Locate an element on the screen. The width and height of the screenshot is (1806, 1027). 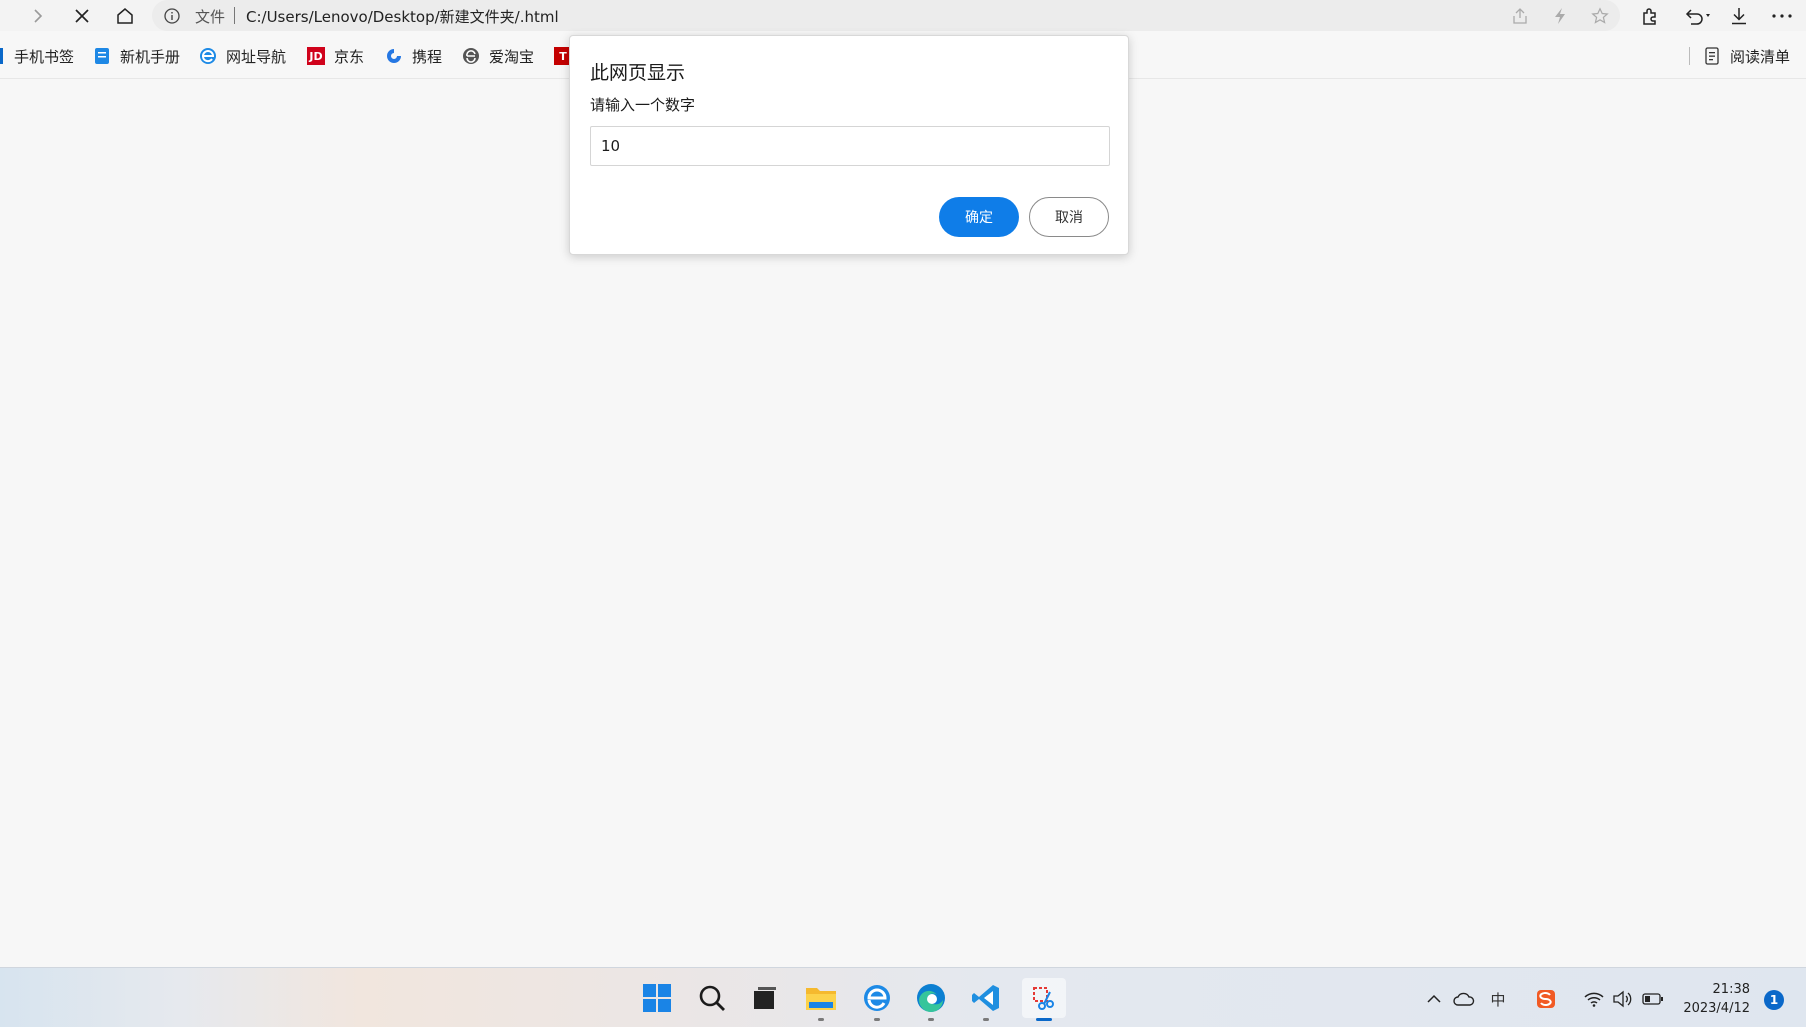
sogou-icon is located at coordinates (1546, 999).